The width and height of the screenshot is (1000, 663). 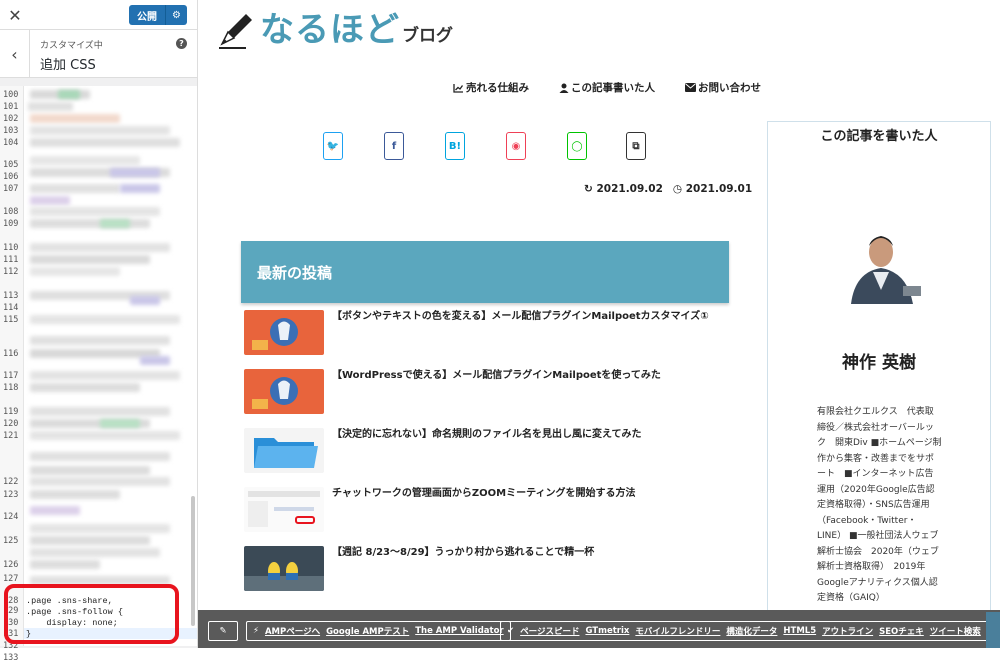 I want to click on updated-date: ↻ 2021.09.02, so click(x=623, y=189).